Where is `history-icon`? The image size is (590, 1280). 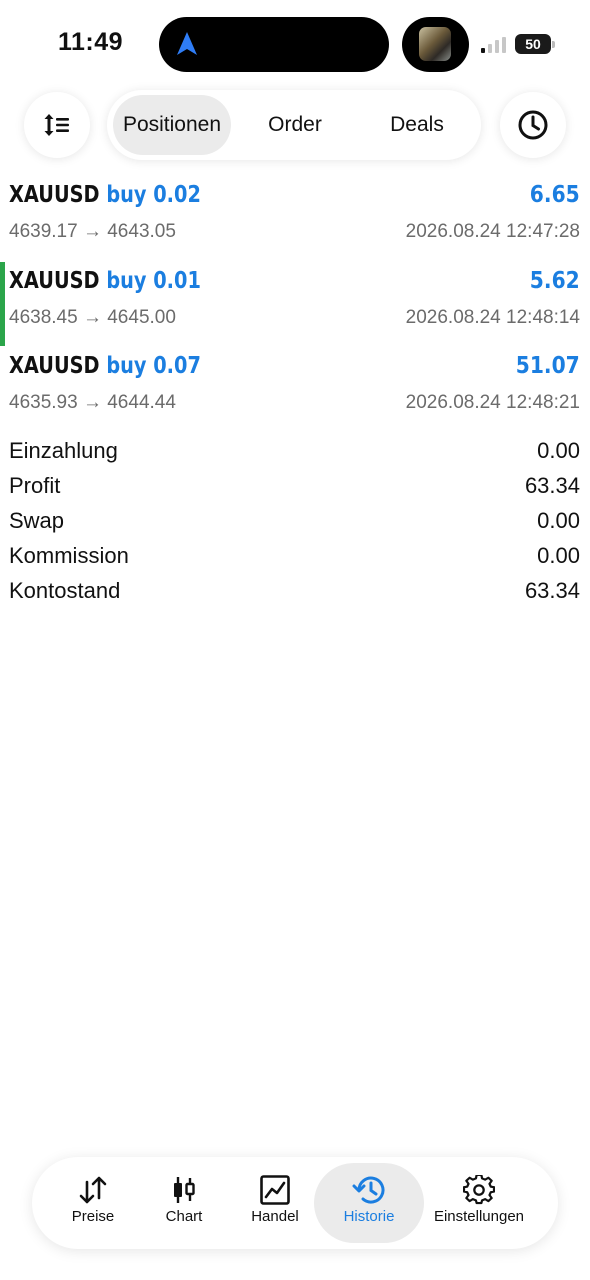 history-icon is located at coordinates (368, 1190).